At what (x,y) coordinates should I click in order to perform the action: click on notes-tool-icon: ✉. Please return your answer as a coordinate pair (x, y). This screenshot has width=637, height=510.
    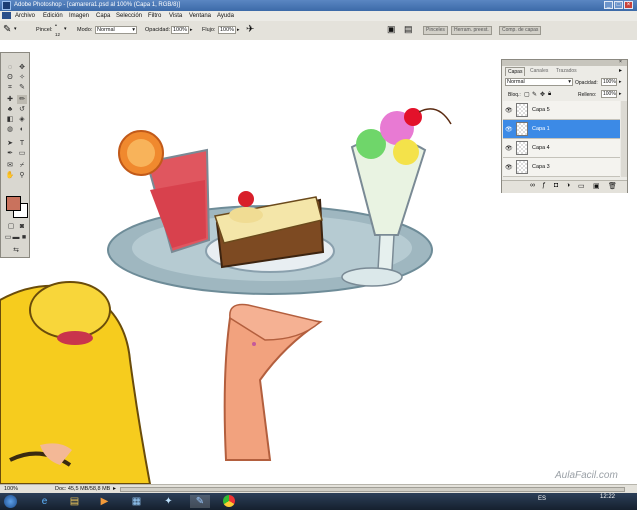
    Looking at the image, I should click on (10, 165).